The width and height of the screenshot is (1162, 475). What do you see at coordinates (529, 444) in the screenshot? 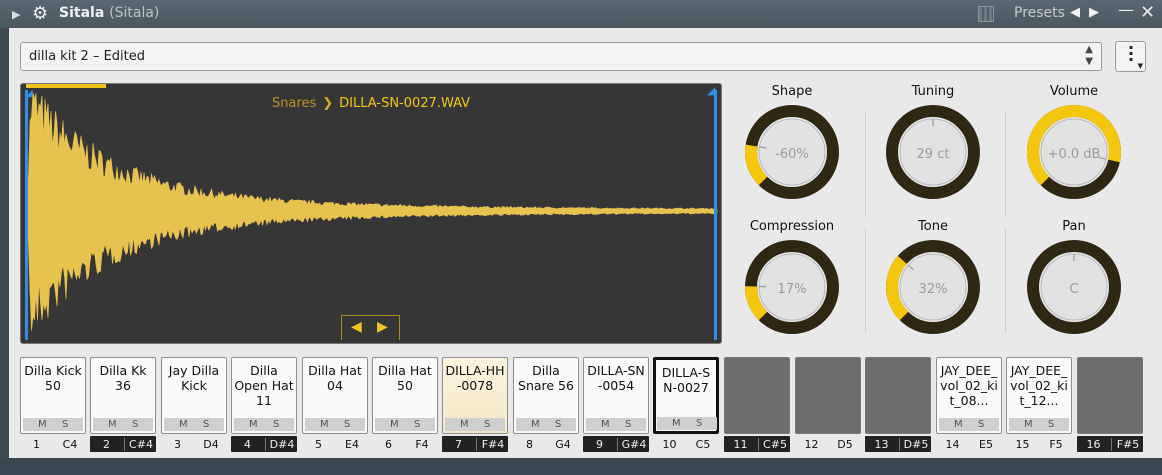
I see `pad-number: 8` at bounding box center [529, 444].